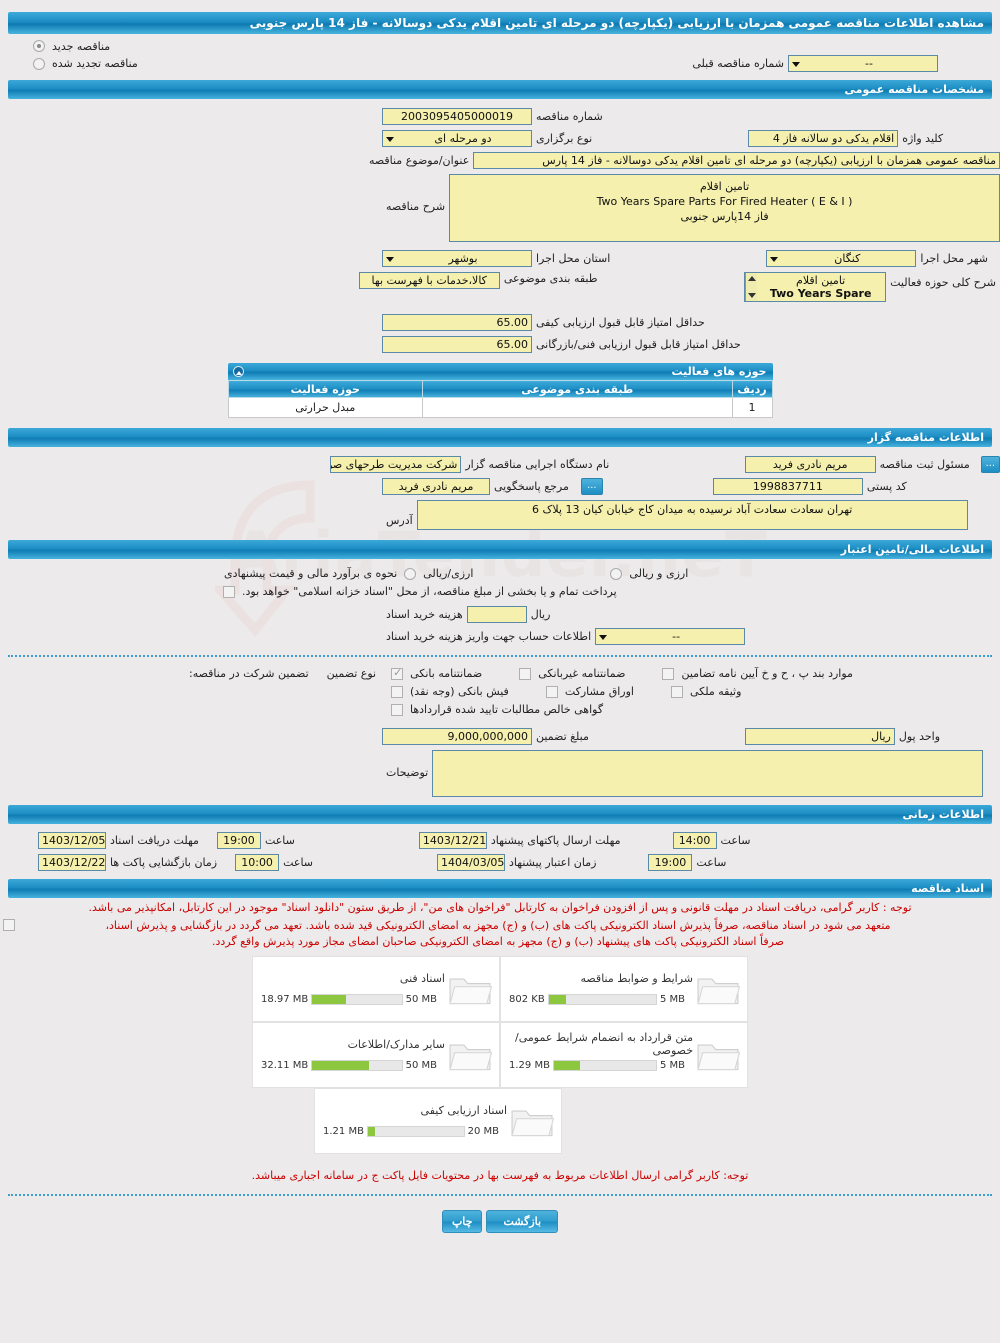  What do you see at coordinates (540, 614) in the screenshot?
I see `doc-cost-currency-label: ریال` at bounding box center [540, 614].